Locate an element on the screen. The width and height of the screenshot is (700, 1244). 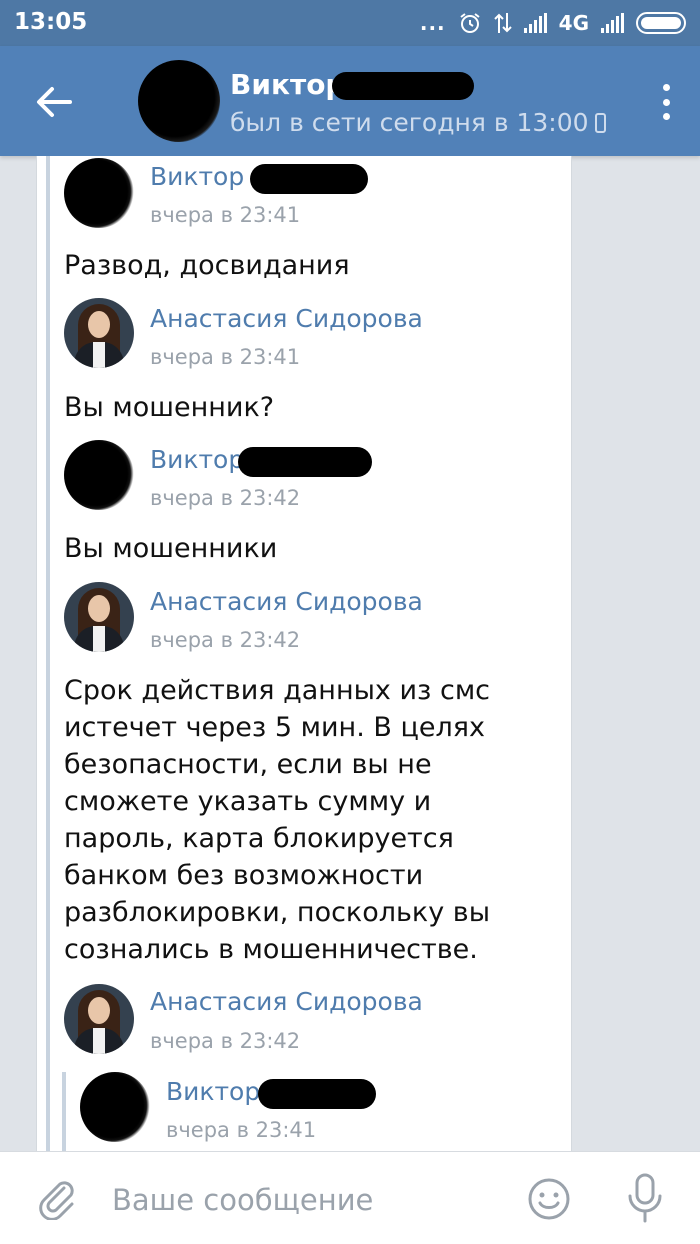
data-transfer-icon is located at coordinates (502, 23).